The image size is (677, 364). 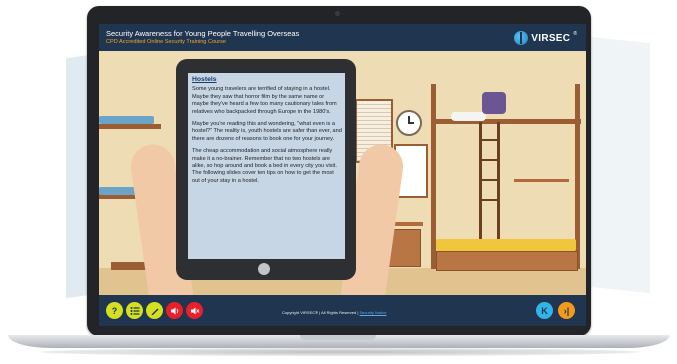 I want to click on pencil-icon, so click(x=154, y=311).